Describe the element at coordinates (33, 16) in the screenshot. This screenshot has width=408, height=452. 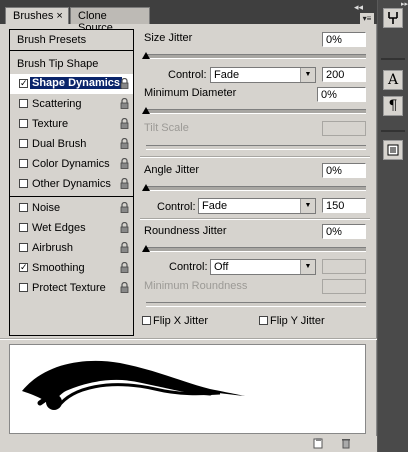
I see `tab-brushes-label: Brushes` at that location.